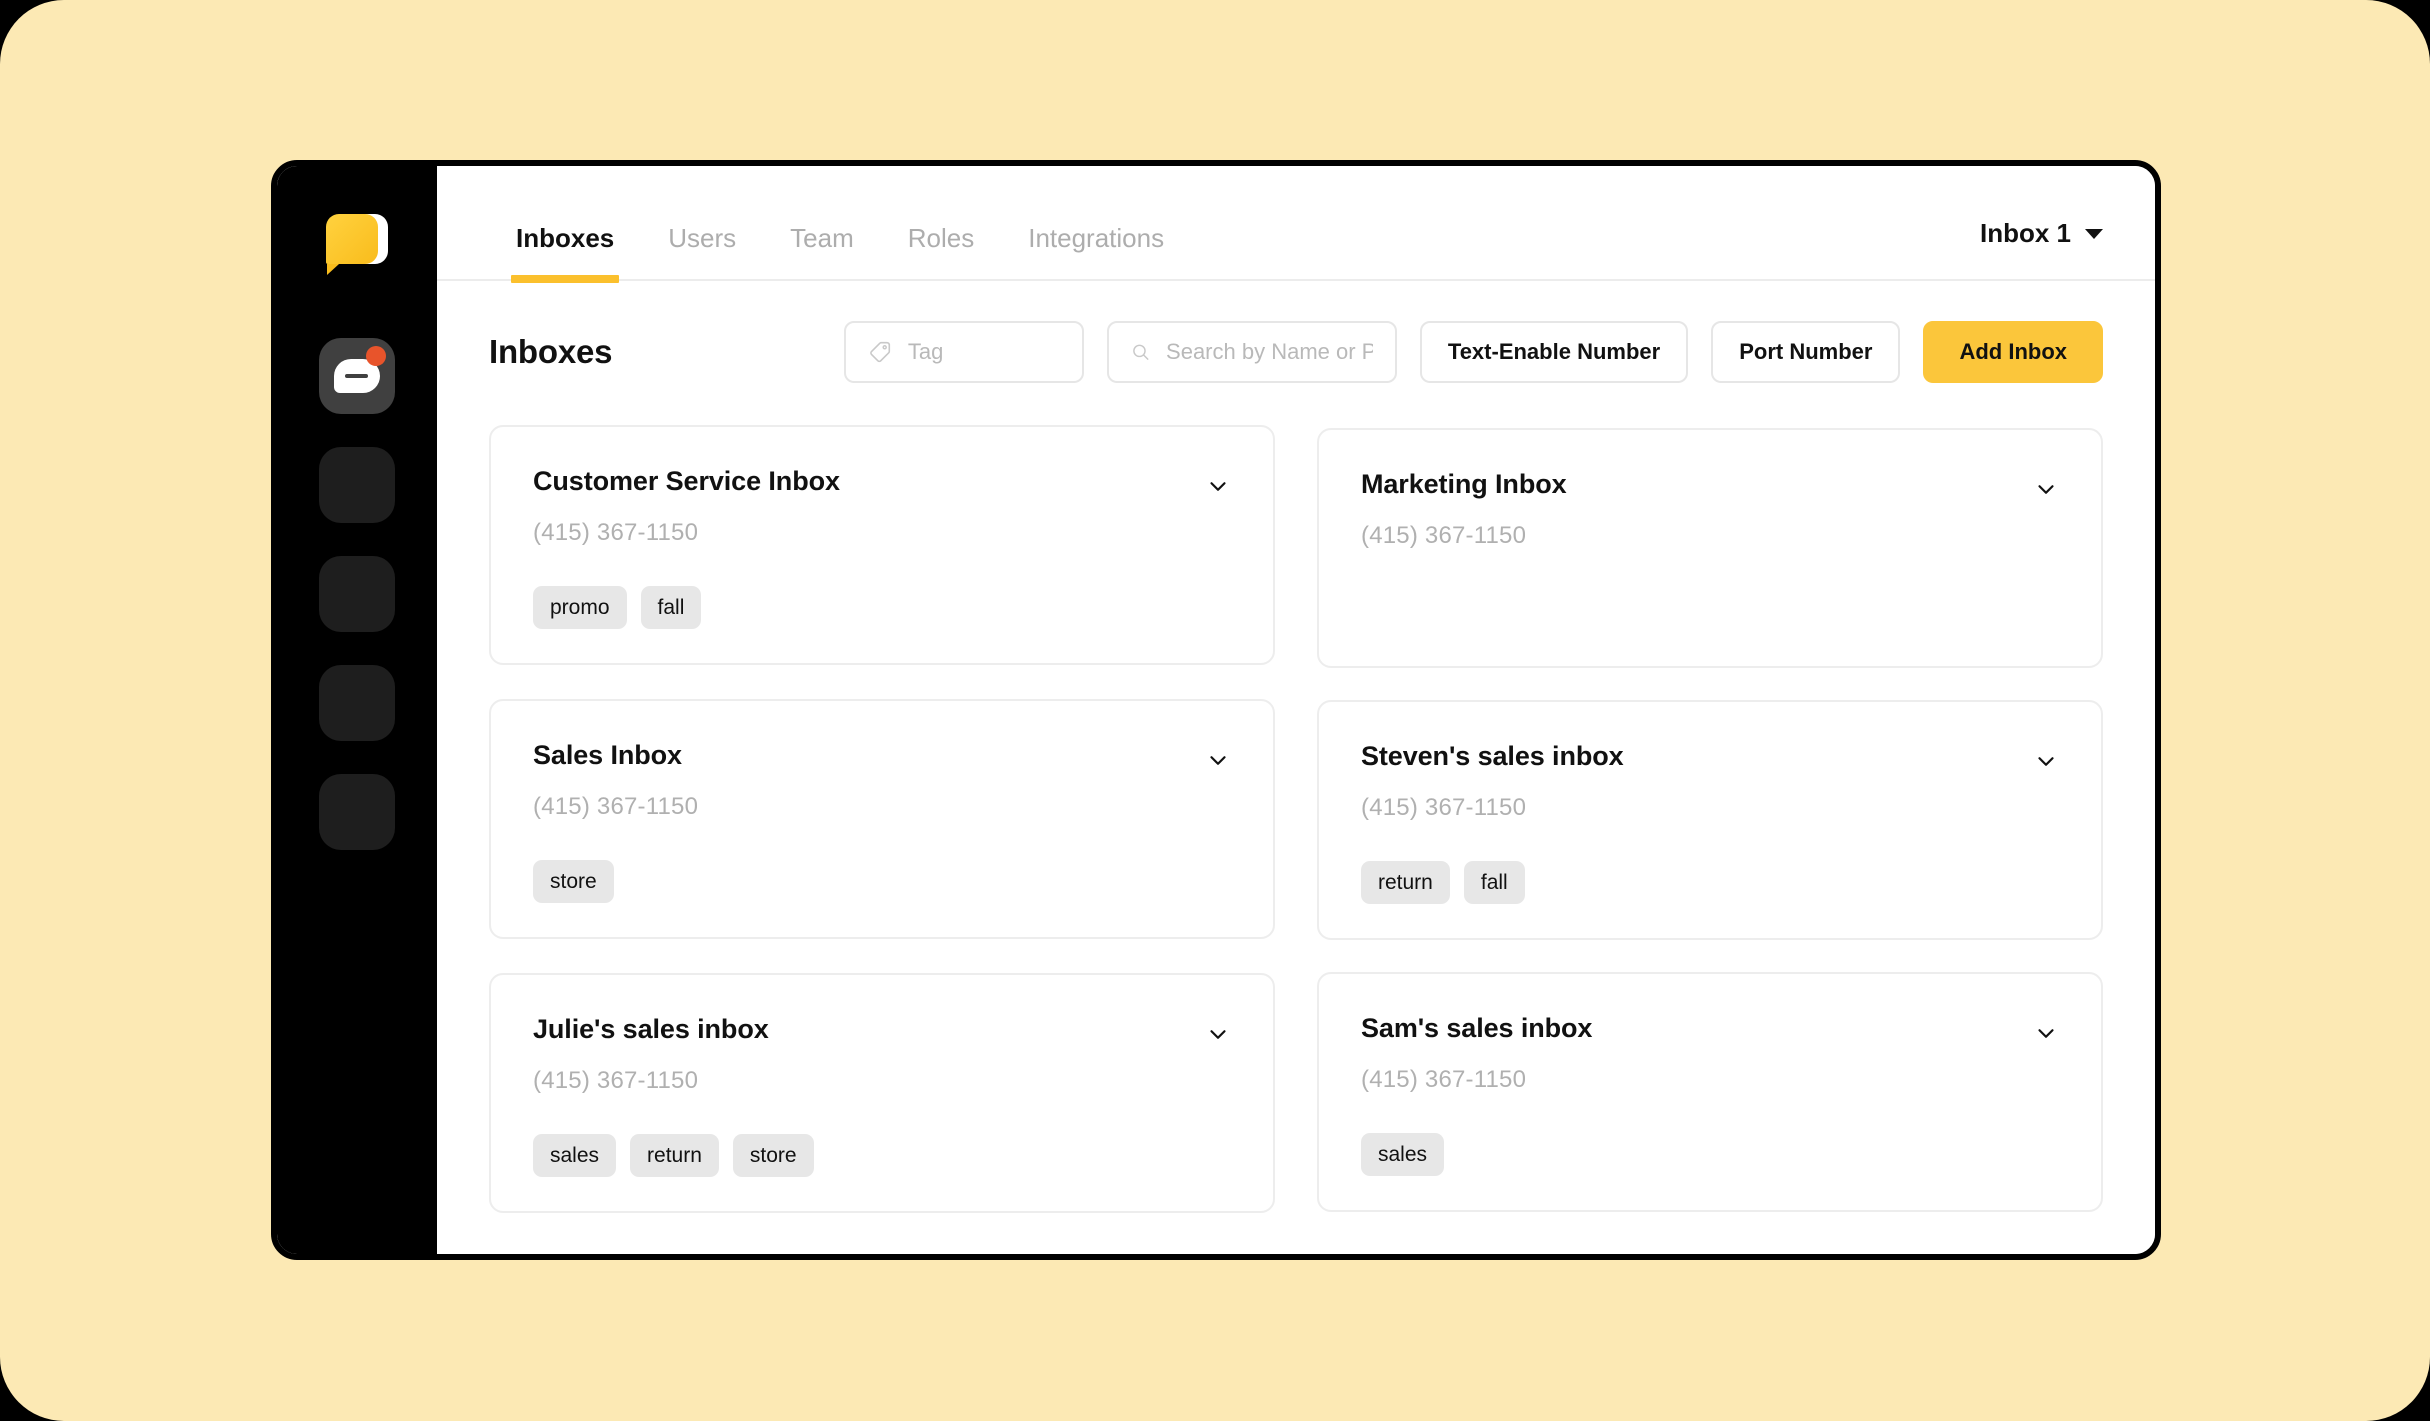  What do you see at coordinates (963, 352) in the screenshot?
I see `tag-filter-input: Tag` at bounding box center [963, 352].